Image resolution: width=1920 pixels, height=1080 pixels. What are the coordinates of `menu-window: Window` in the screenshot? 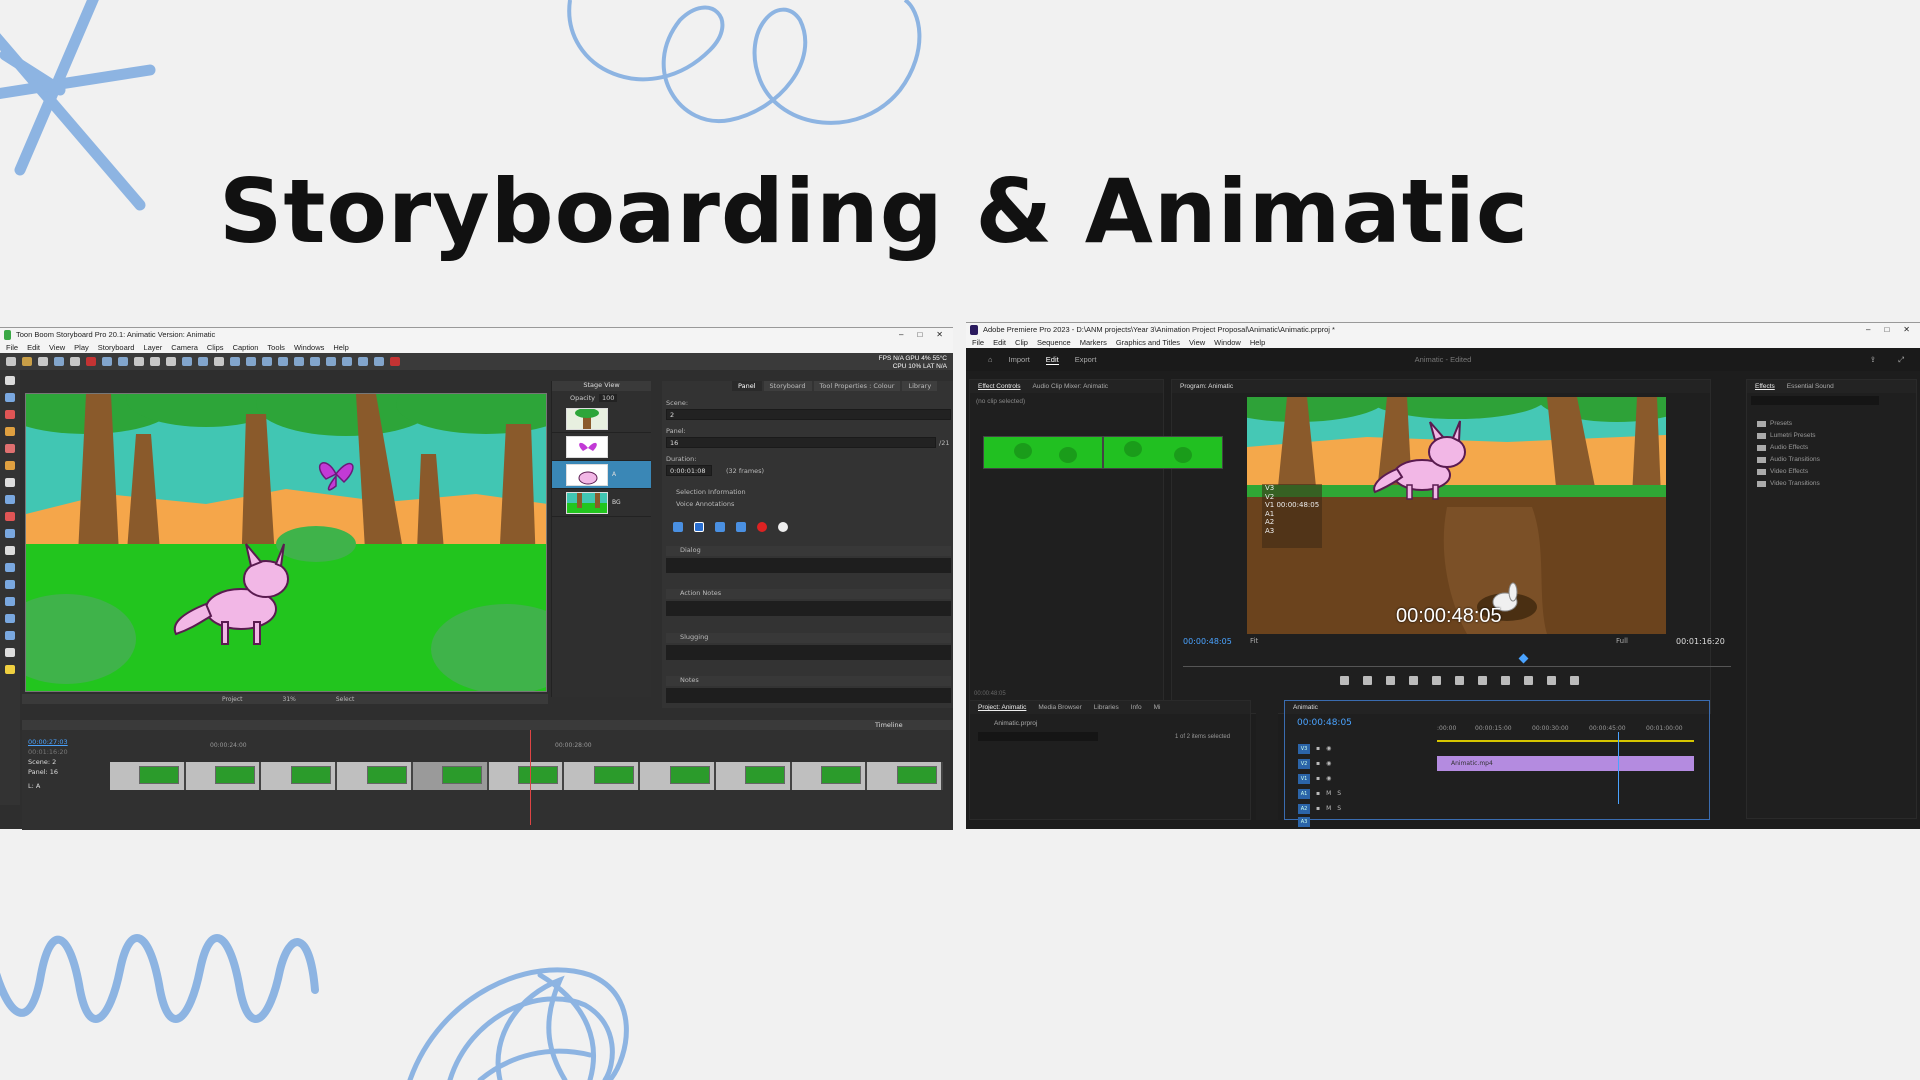 It's located at (1227, 342).